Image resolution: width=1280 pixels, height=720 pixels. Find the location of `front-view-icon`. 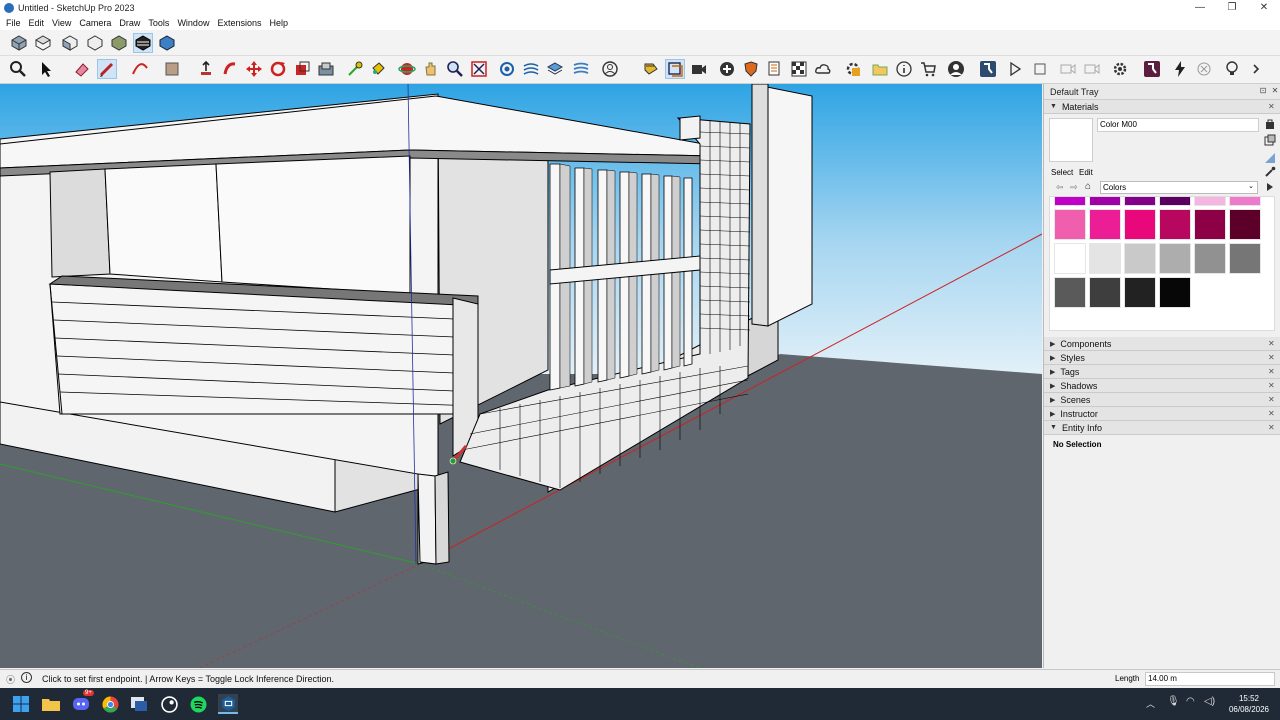

front-view-icon is located at coordinates (70, 43).